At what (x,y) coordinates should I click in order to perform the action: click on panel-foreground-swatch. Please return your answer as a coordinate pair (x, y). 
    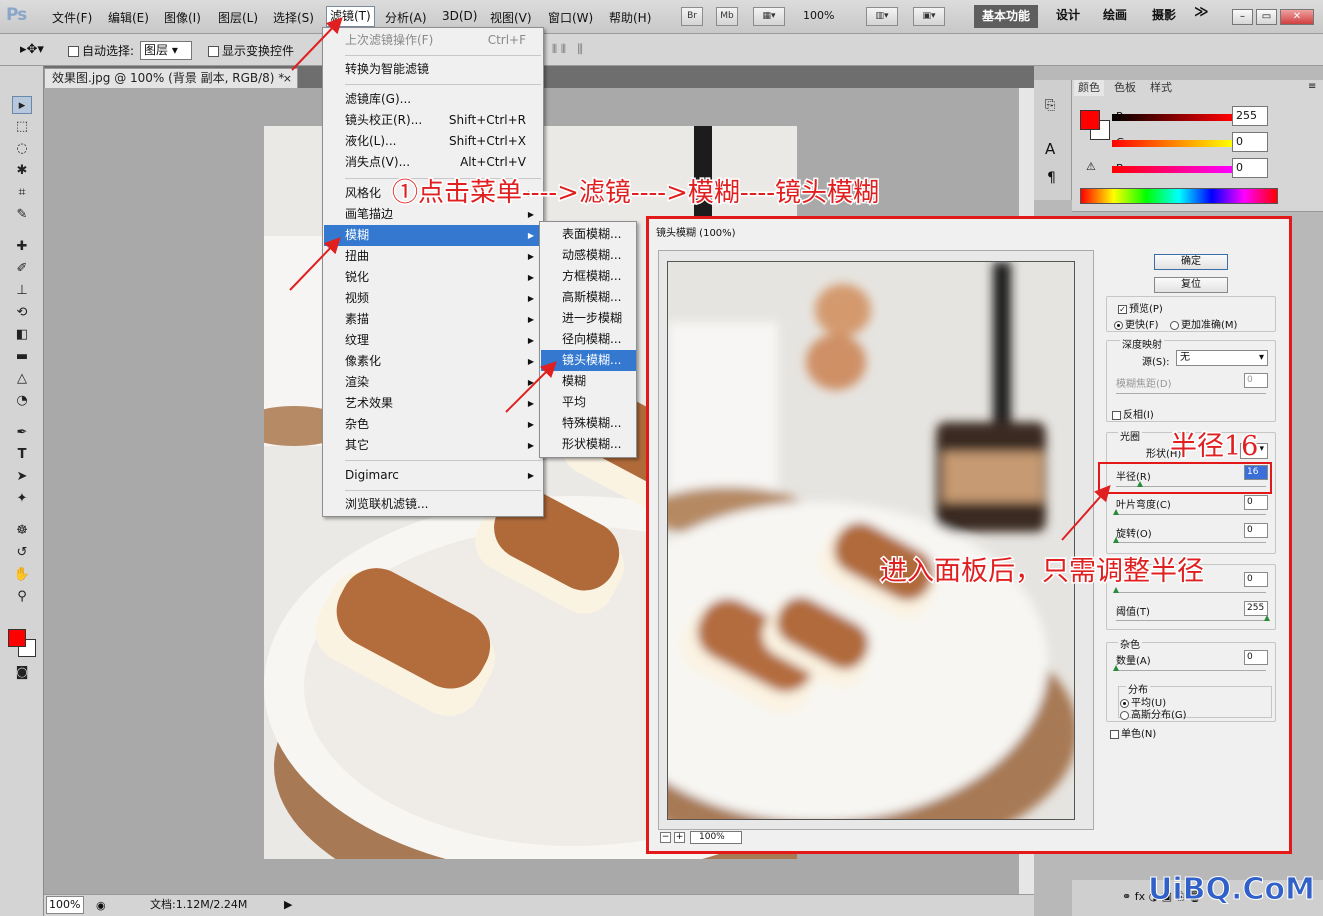
    Looking at the image, I should click on (1090, 120).